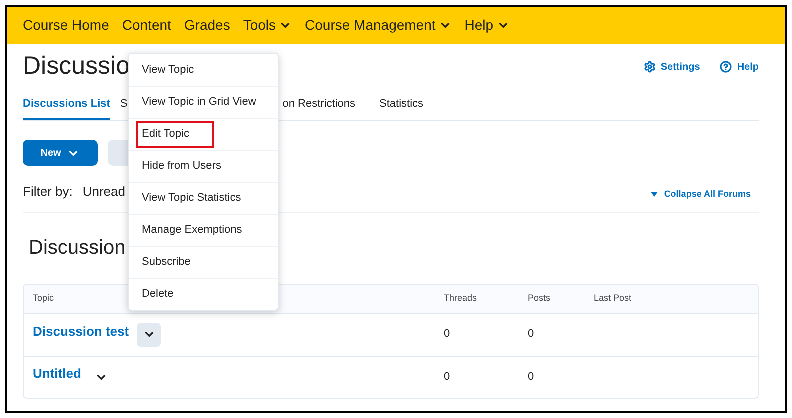 This screenshot has height=418, width=792. What do you see at coordinates (124, 108) in the screenshot?
I see `tab: S` at bounding box center [124, 108].